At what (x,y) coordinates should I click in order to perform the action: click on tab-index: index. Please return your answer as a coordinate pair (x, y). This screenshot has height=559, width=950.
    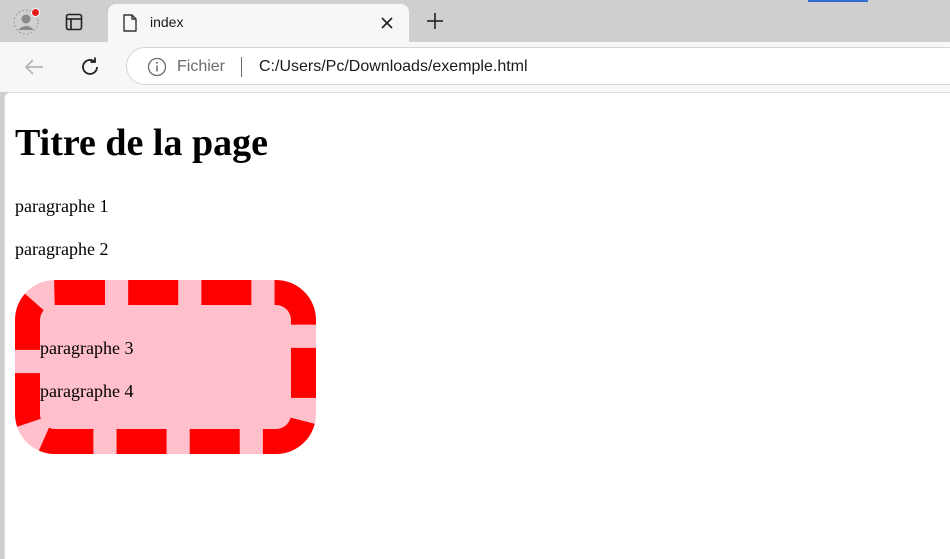
    Looking at the image, I should click on (258, 23).